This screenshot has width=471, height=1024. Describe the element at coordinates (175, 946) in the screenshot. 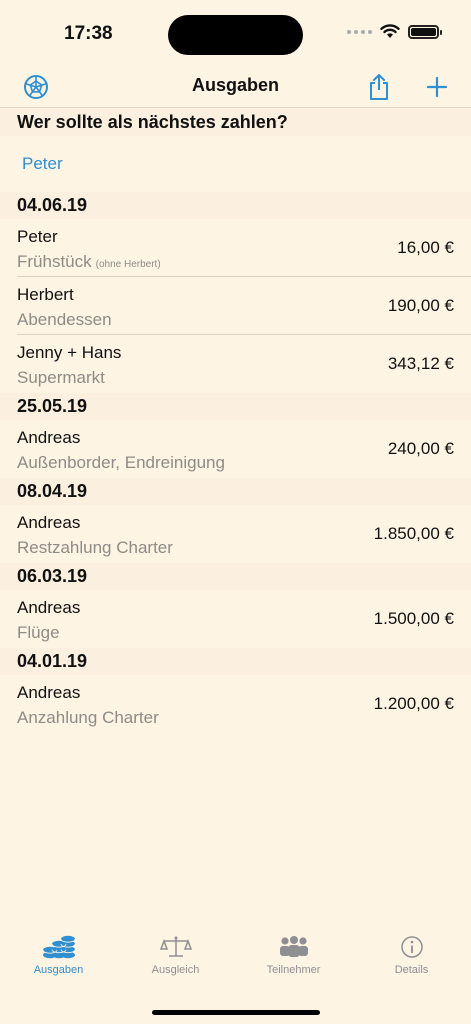

I see `scale-icon` at that location.